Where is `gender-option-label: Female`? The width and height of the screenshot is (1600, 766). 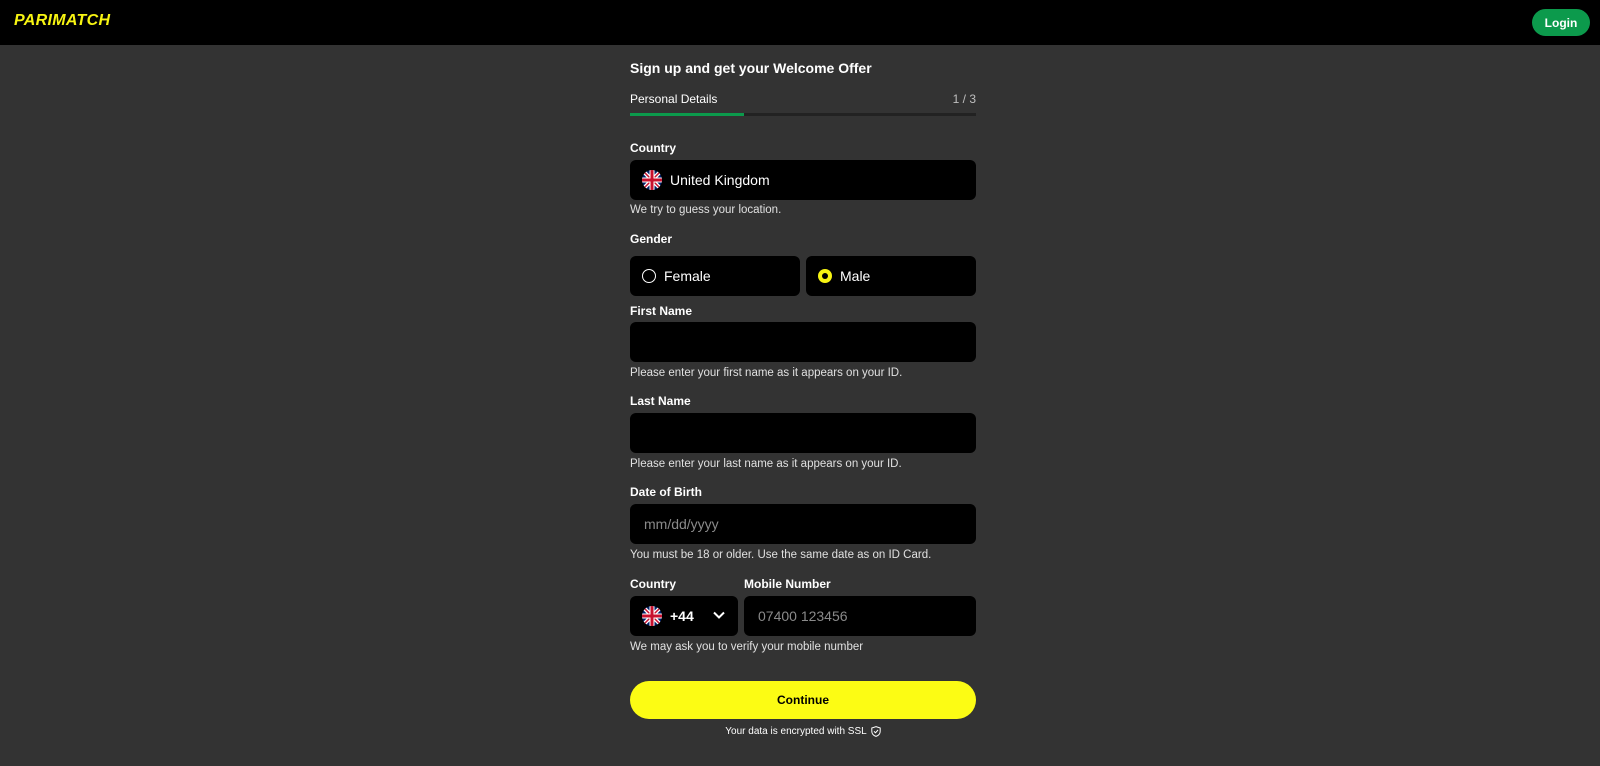
gender-option-label: Female is located at coordinates (687, 276).